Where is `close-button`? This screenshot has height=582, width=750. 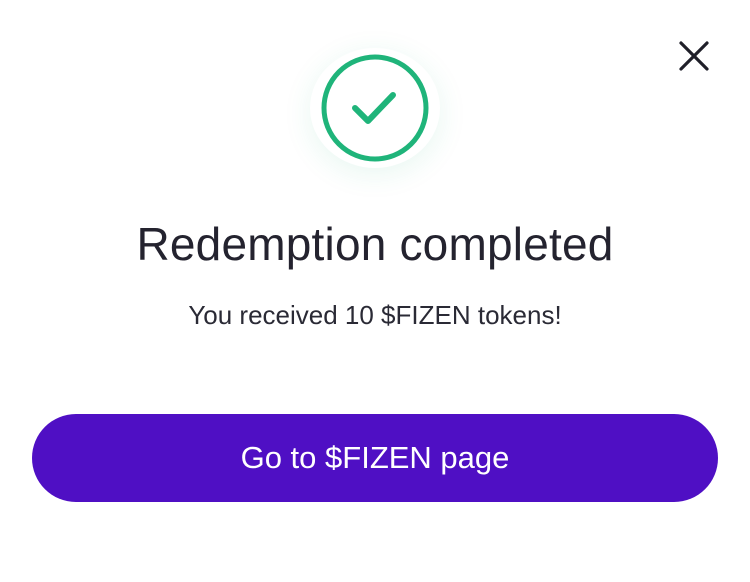 close-button is located at coordinates (694, 56).